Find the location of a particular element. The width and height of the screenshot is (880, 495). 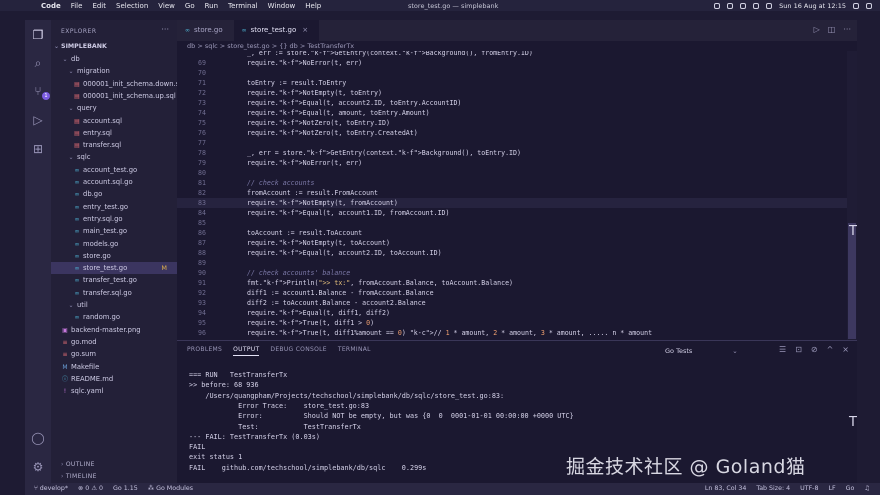

tab-debug-console: DEBUG CONSOLE is located at coordinates (298, 351).